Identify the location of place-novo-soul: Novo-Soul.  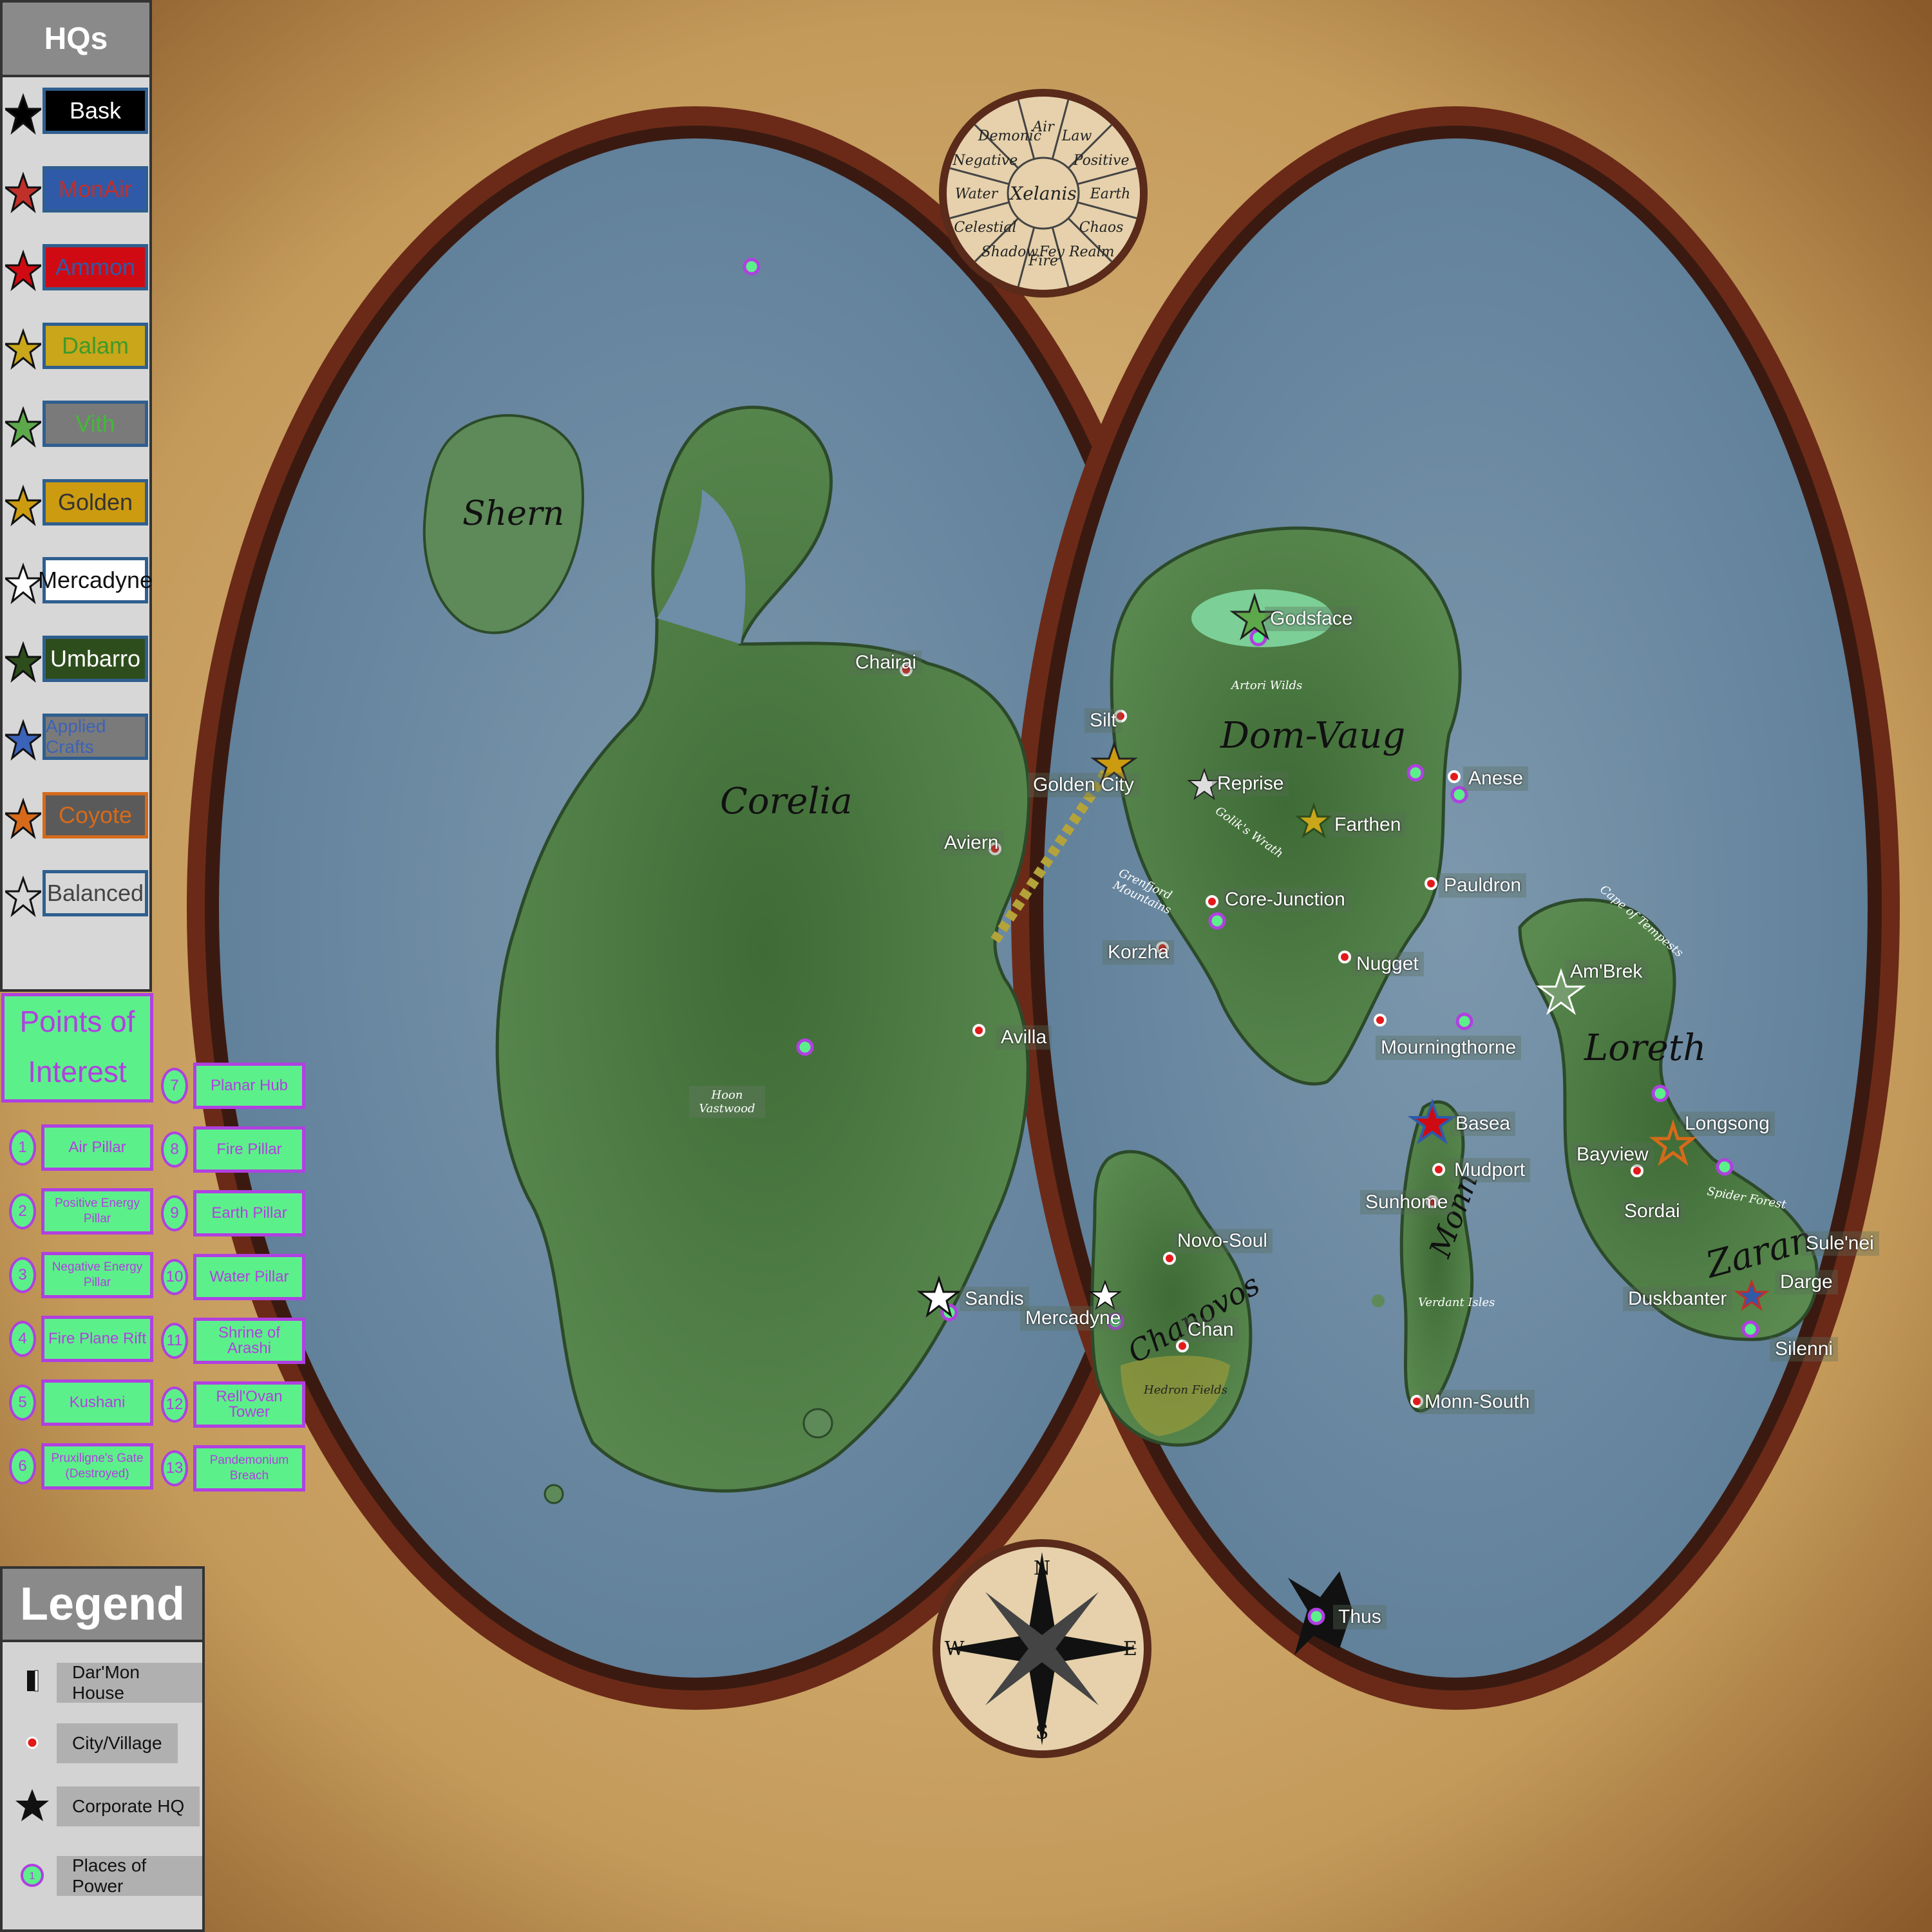
(1222, 1241).